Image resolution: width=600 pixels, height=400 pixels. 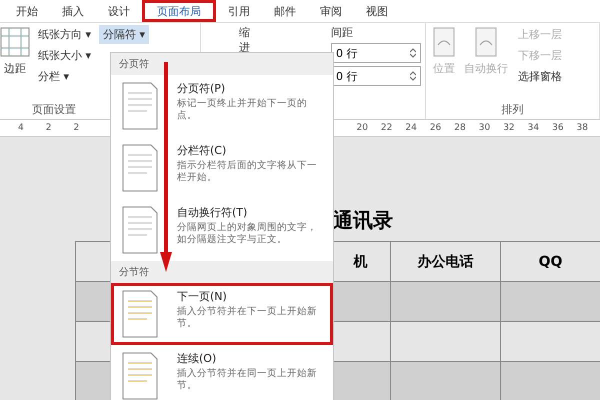 I want to click on orientation-button: 纸张方向 ▾, so click(x=65, y=34).